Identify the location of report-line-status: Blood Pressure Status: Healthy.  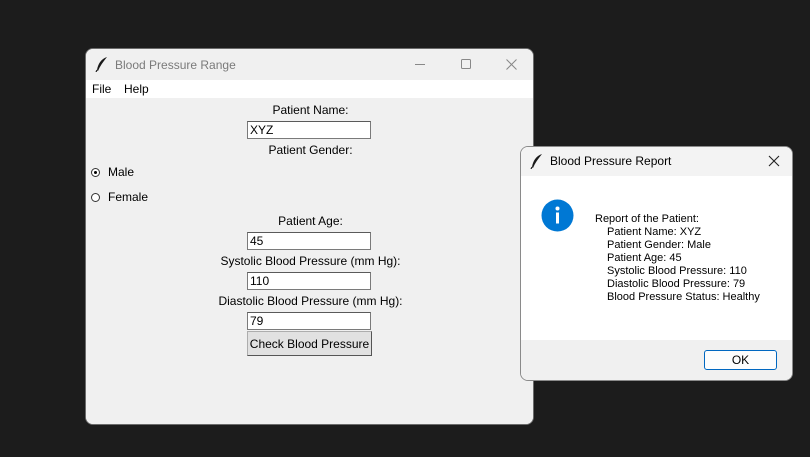
(683, 297).